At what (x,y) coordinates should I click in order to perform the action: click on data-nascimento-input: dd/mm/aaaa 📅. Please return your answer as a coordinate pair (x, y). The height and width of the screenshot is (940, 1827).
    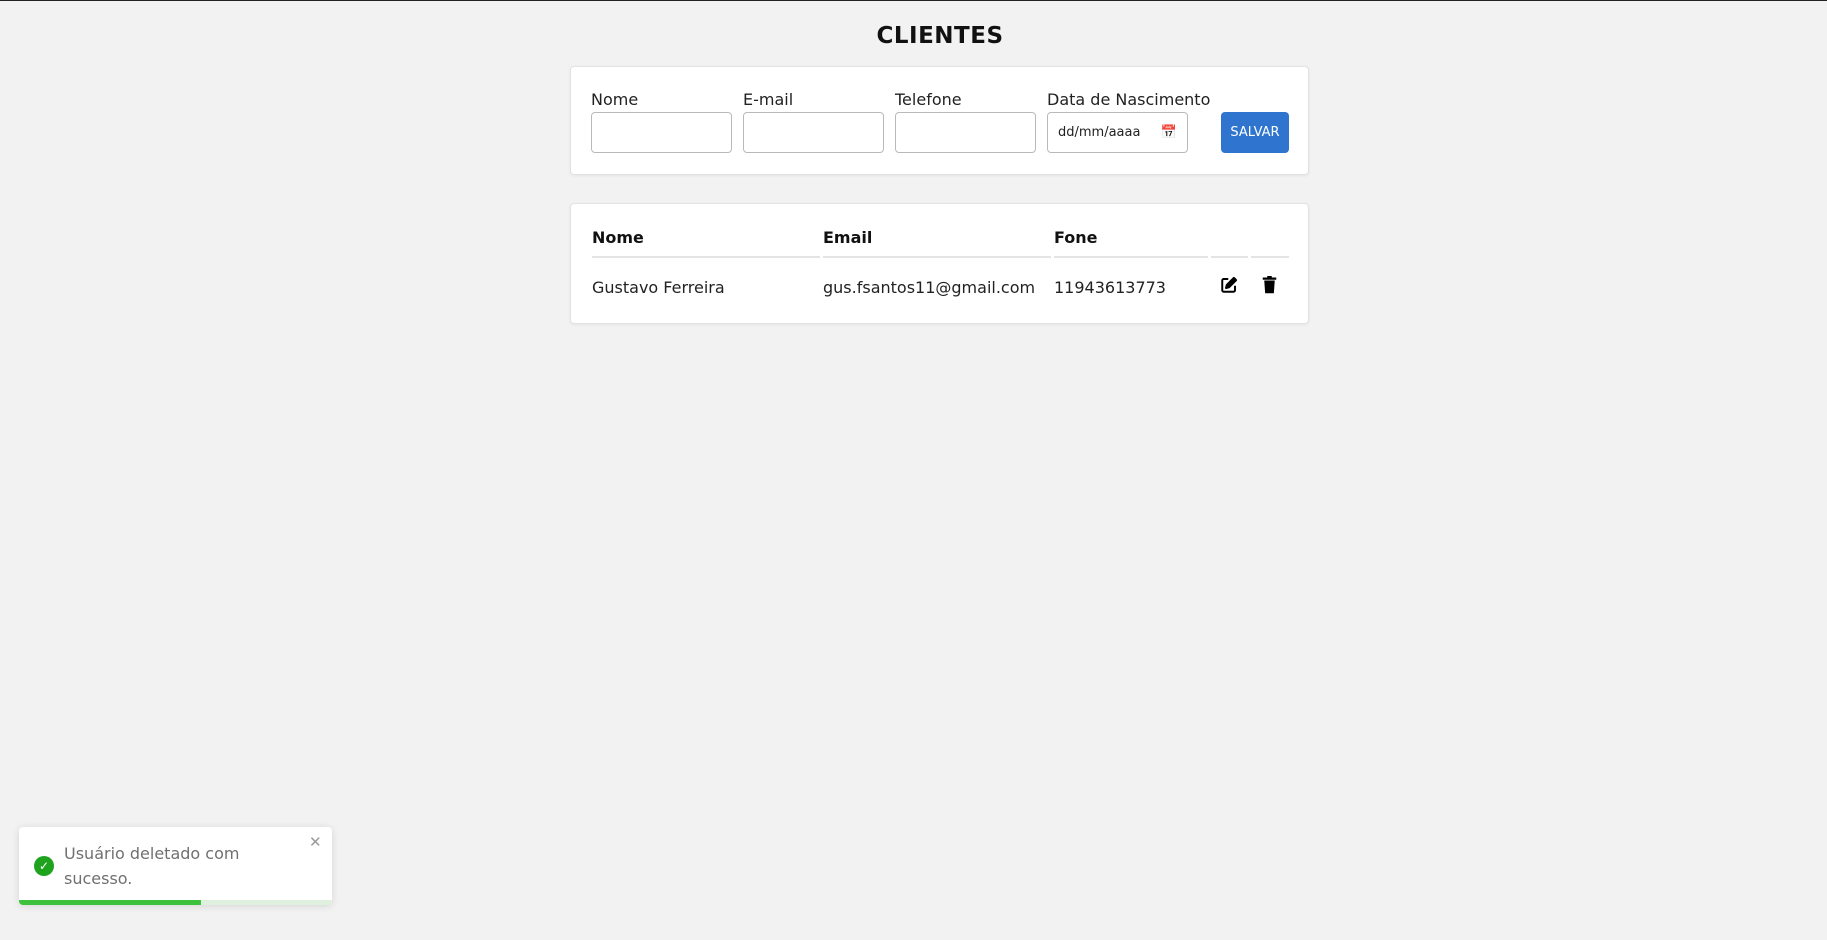
    Looking at the image, I should click on (1117, 132).